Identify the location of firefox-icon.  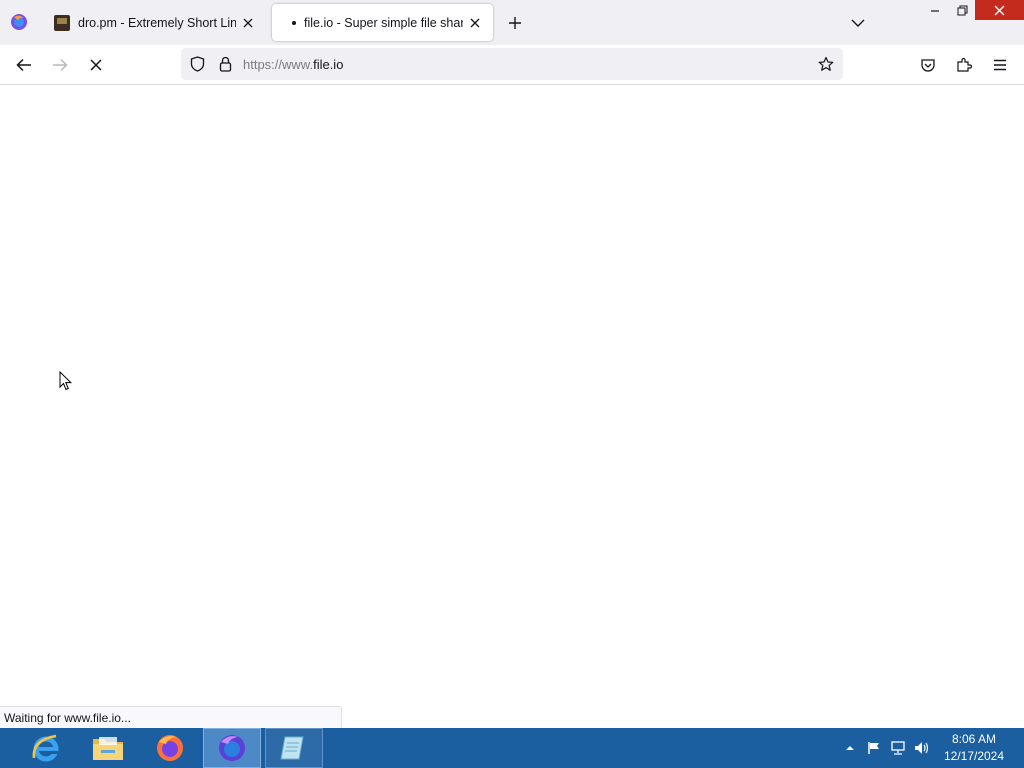
(170, 748).